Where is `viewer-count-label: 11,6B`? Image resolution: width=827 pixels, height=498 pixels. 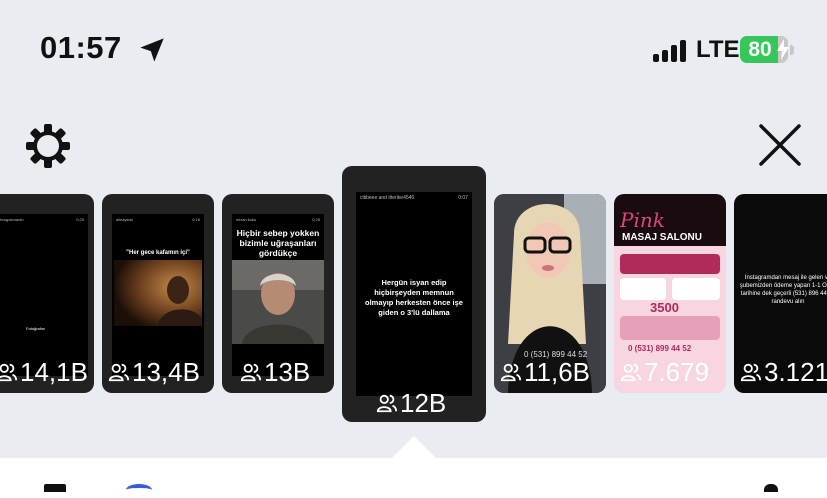
viewer-count-label: 11,6B is located at coordinates (557, 371).